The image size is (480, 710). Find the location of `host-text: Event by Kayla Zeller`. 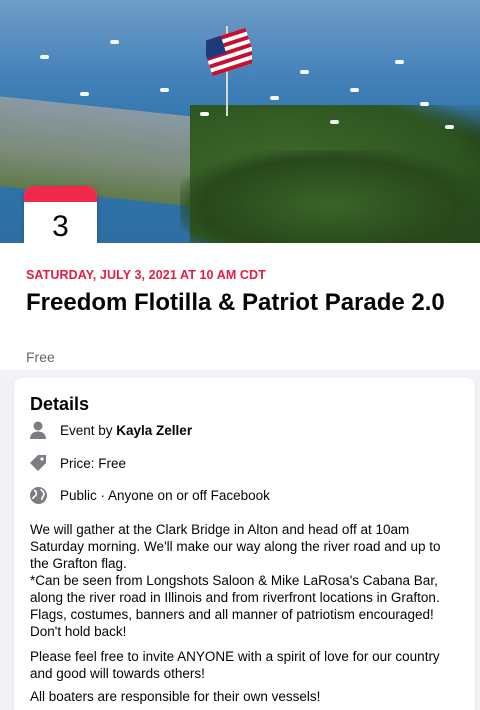

host-text: Event by Kayla Zeller is located at coordinates (126, 430).